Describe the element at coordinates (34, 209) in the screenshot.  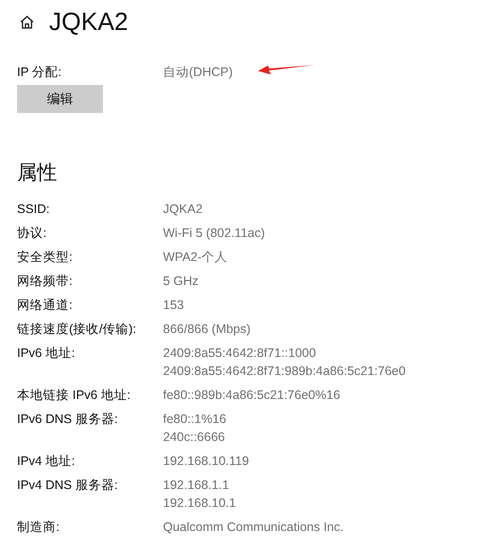
I see `property-label: SSID:` at that location.